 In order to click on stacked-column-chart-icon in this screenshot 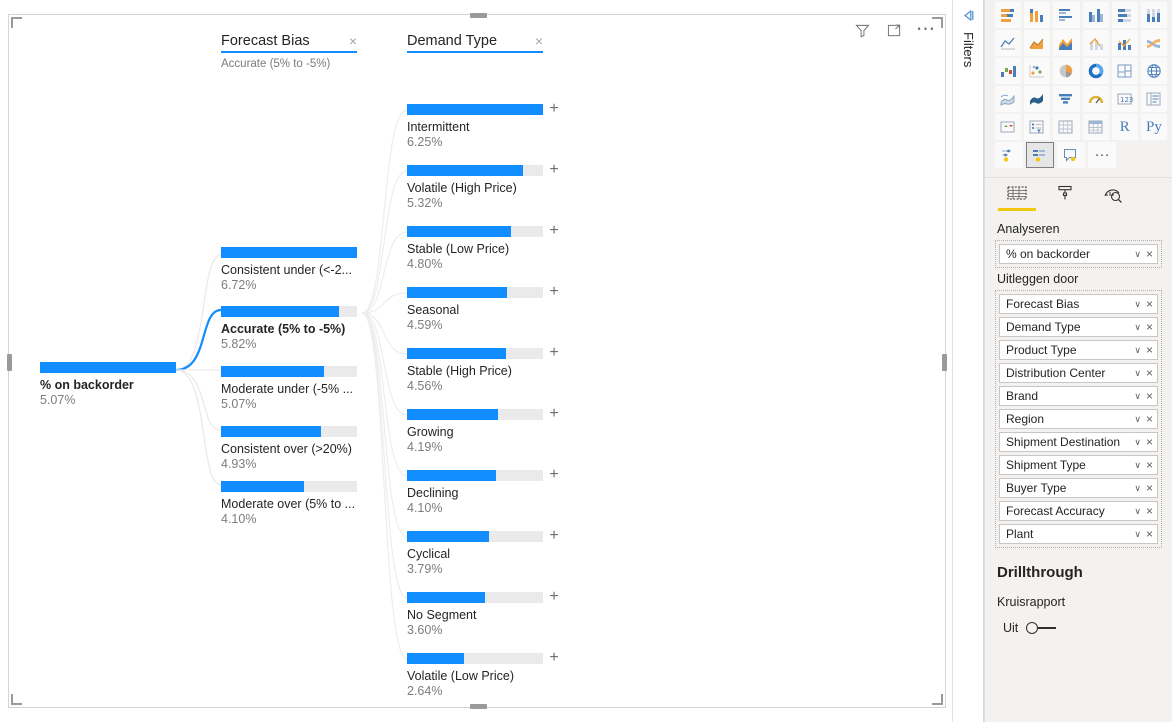, I will do `click(1037, 15)`.